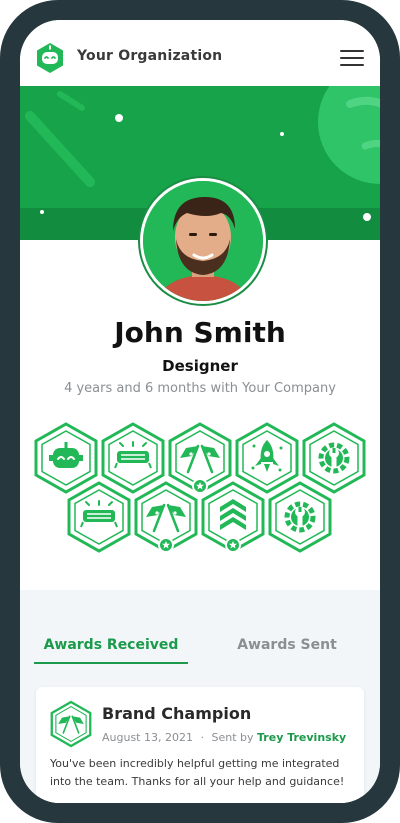 The width and height of the screenshot is (400, 823). What do you see at coordinates (203, 241) in the screenshot?
I see `profile-avatar` at bounding box center [203, 241].